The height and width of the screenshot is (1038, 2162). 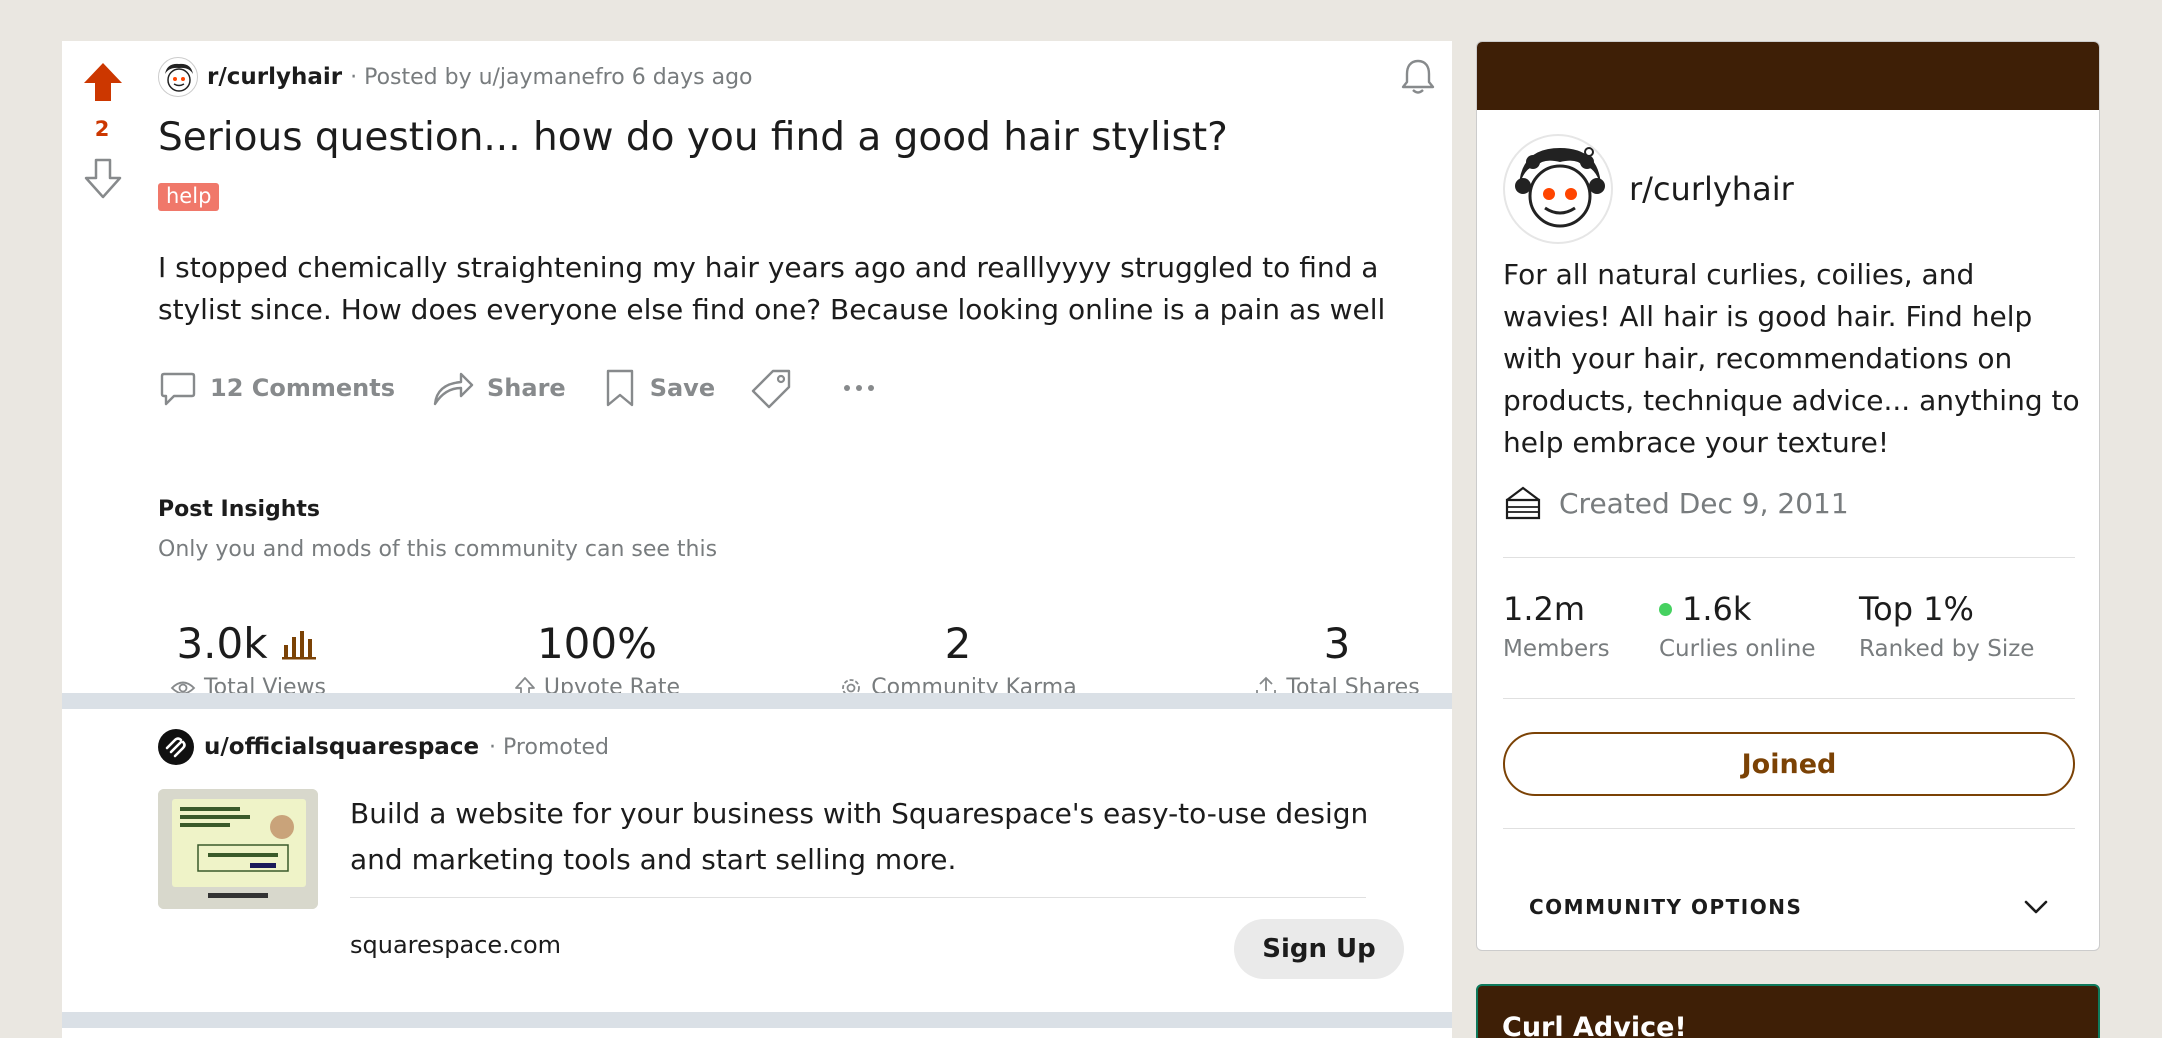 What do you see at coordinates (1711, 189) in the screenshot?
I see `community-name: r/curlyhair` at bounding box center [1711, 189].